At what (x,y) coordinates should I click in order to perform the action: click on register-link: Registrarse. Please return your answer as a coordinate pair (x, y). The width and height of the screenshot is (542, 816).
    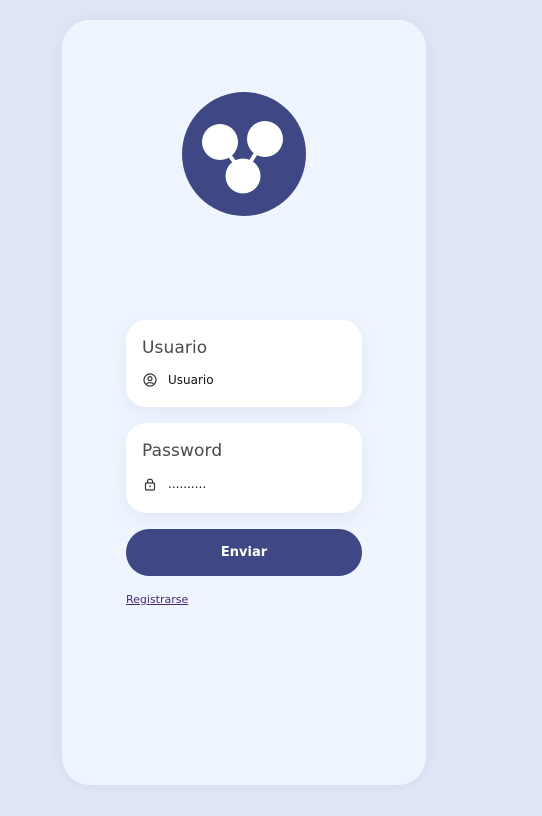
    Looking at the image, I should click on (157, 599).